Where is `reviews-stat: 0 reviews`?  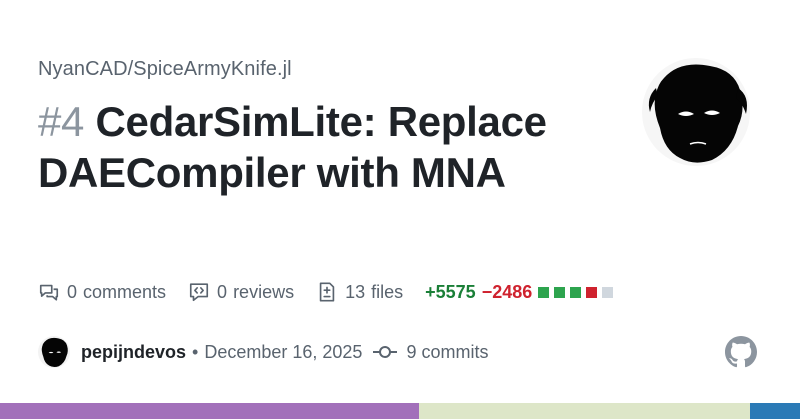 reviews-stat: 0 reviews is located at coordinates (241, 292).